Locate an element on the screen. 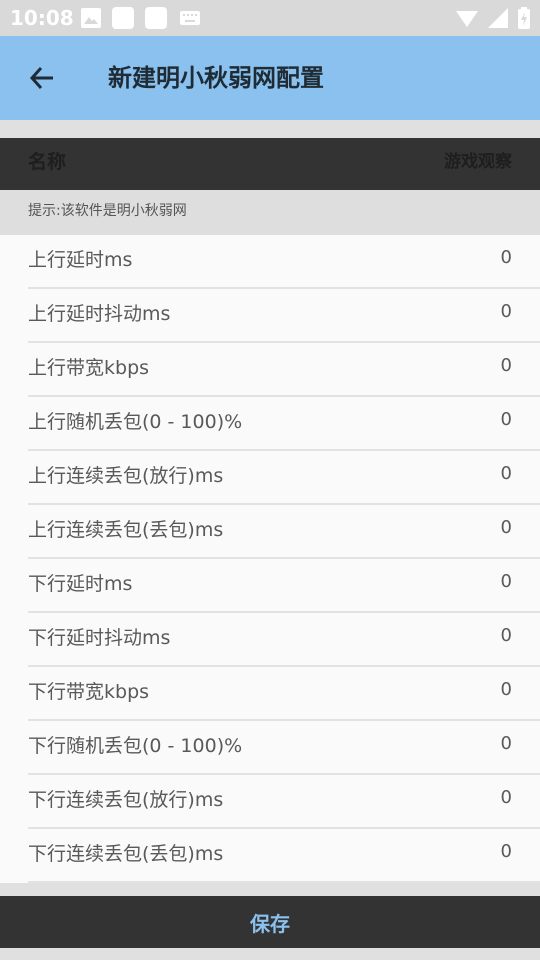 This screenshot has width=540, height=960. setting-label: 上行连续丢包(丢包)ms is located at coordinates (126, 530).